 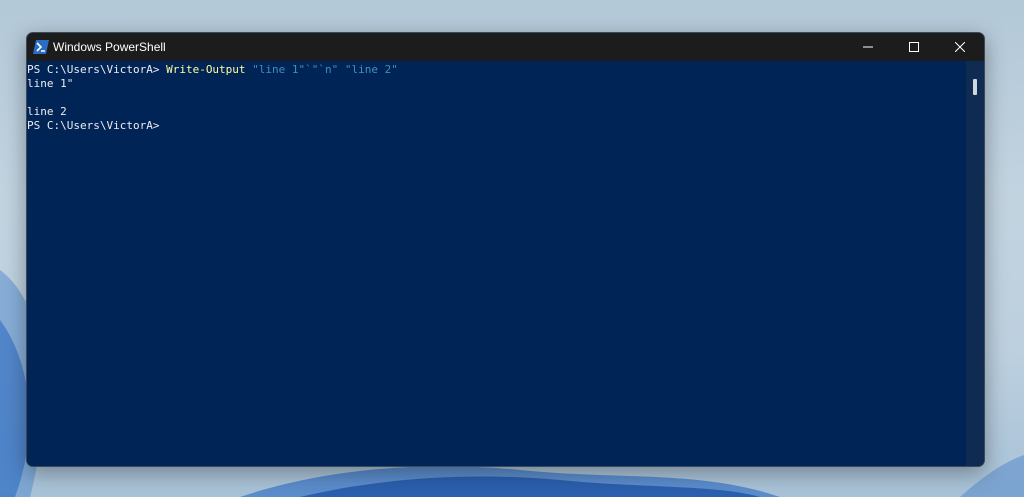 I want to click on output-line: line 2, so click(x=47, y=111).